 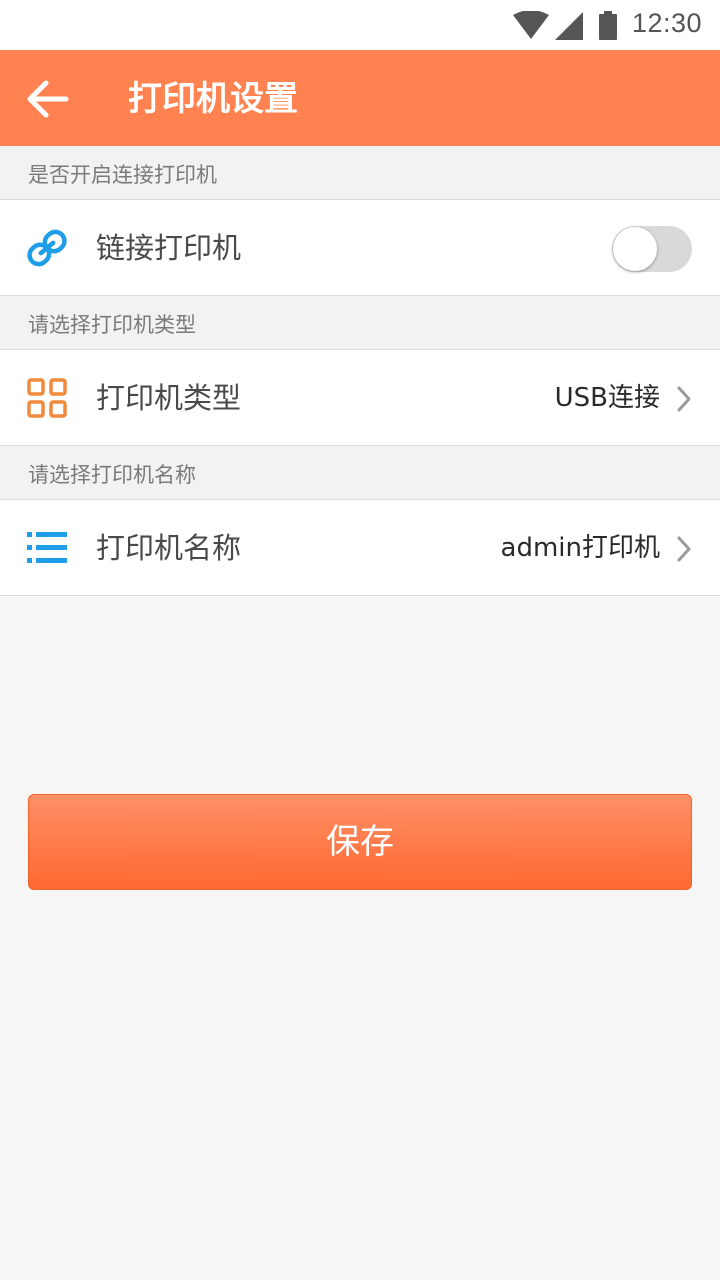 What do you see at coordinates (360, 842) in the screenshot?
I see `save-button: 保存` at bounding box center [360, 842].